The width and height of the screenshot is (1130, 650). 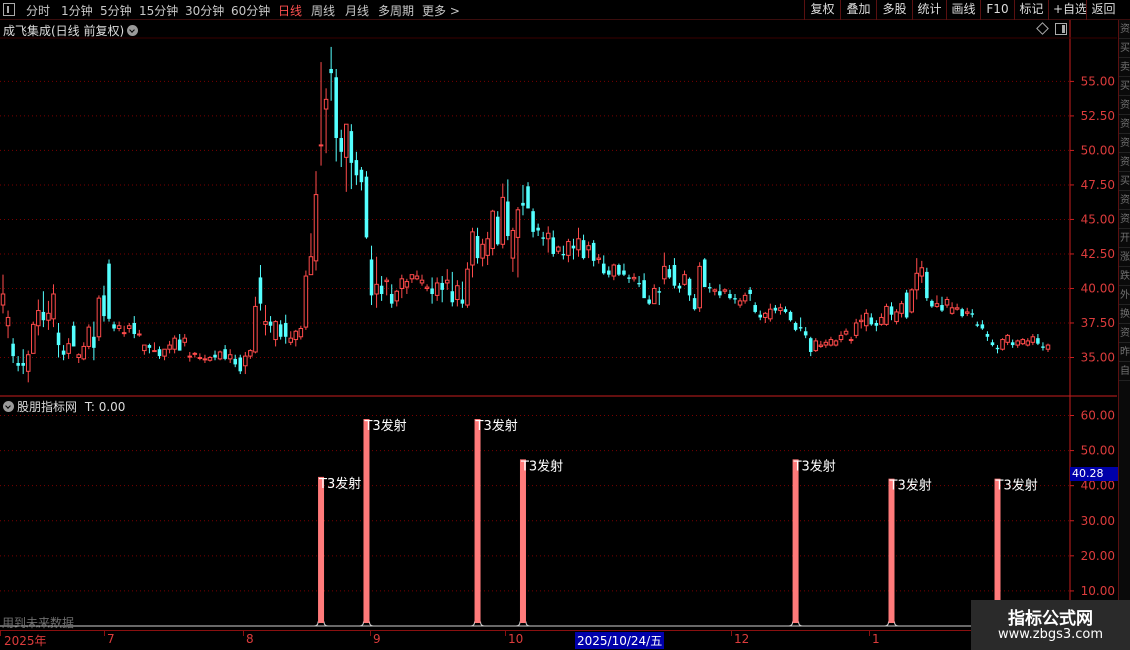 What do you see at coordinates (38, 10) in the screenshot?
I see `period-intraday: 分时` at bounding box center [38, 10].